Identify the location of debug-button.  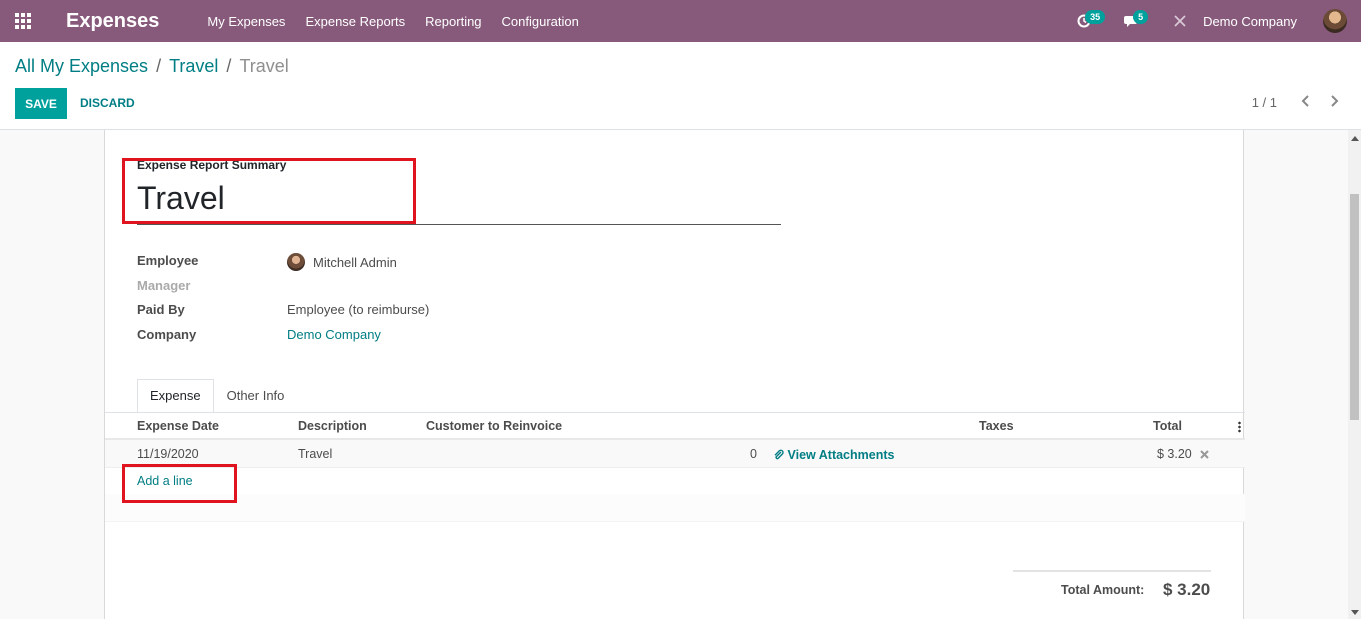
(1180, 21).